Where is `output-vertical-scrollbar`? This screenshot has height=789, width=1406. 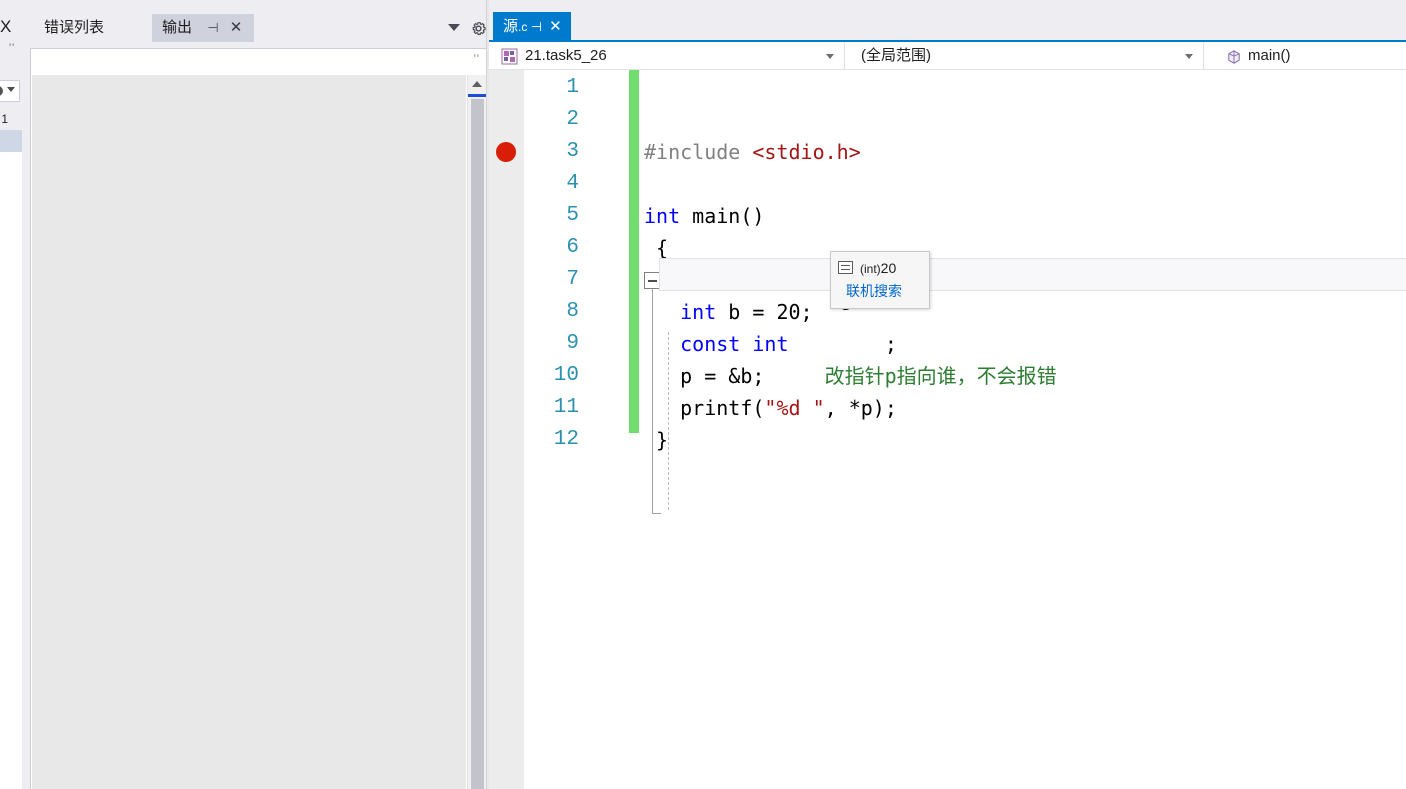
output-vertical-scrollbar is located at coordinates (476, 432).